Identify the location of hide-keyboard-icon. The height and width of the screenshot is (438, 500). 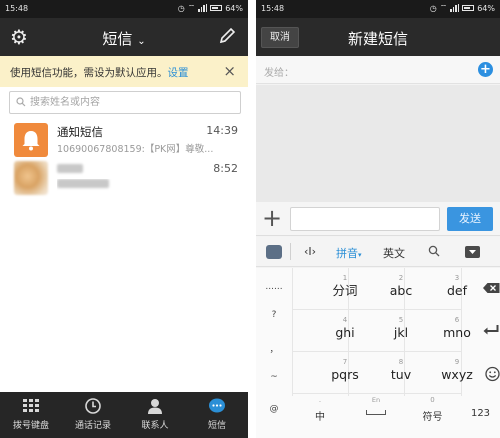
(472, 252).